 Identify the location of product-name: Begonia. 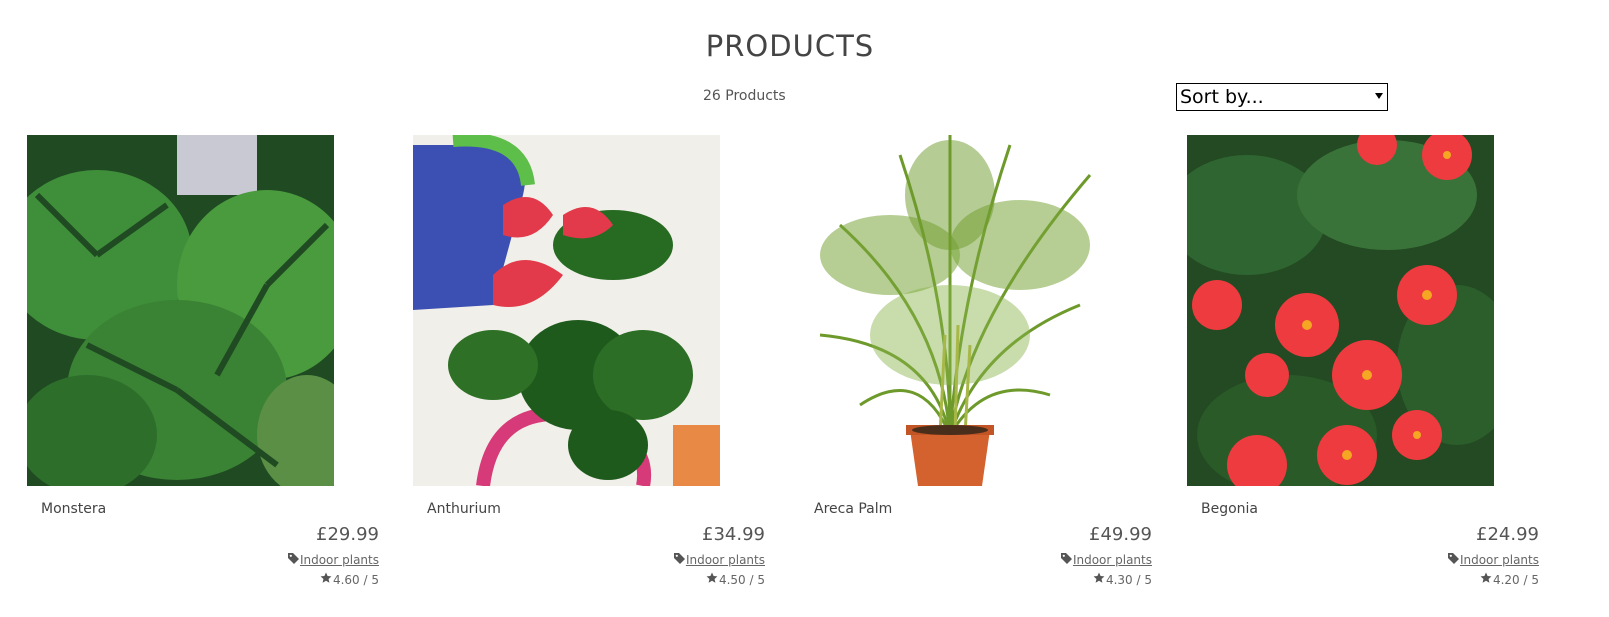
(1229, 509).